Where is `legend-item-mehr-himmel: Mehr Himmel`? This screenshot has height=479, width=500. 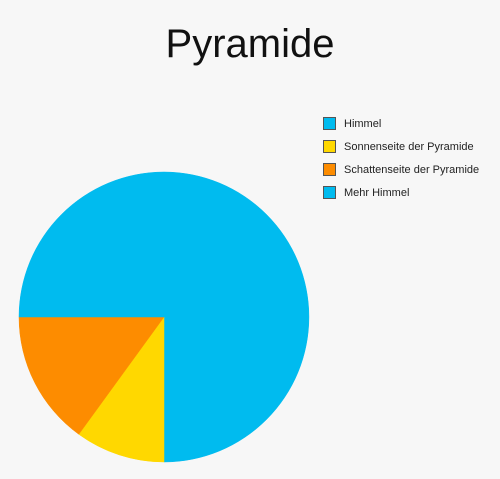
legend-item-mehr-himmel: Mehr Himmel is located at coordinates (401, 192).